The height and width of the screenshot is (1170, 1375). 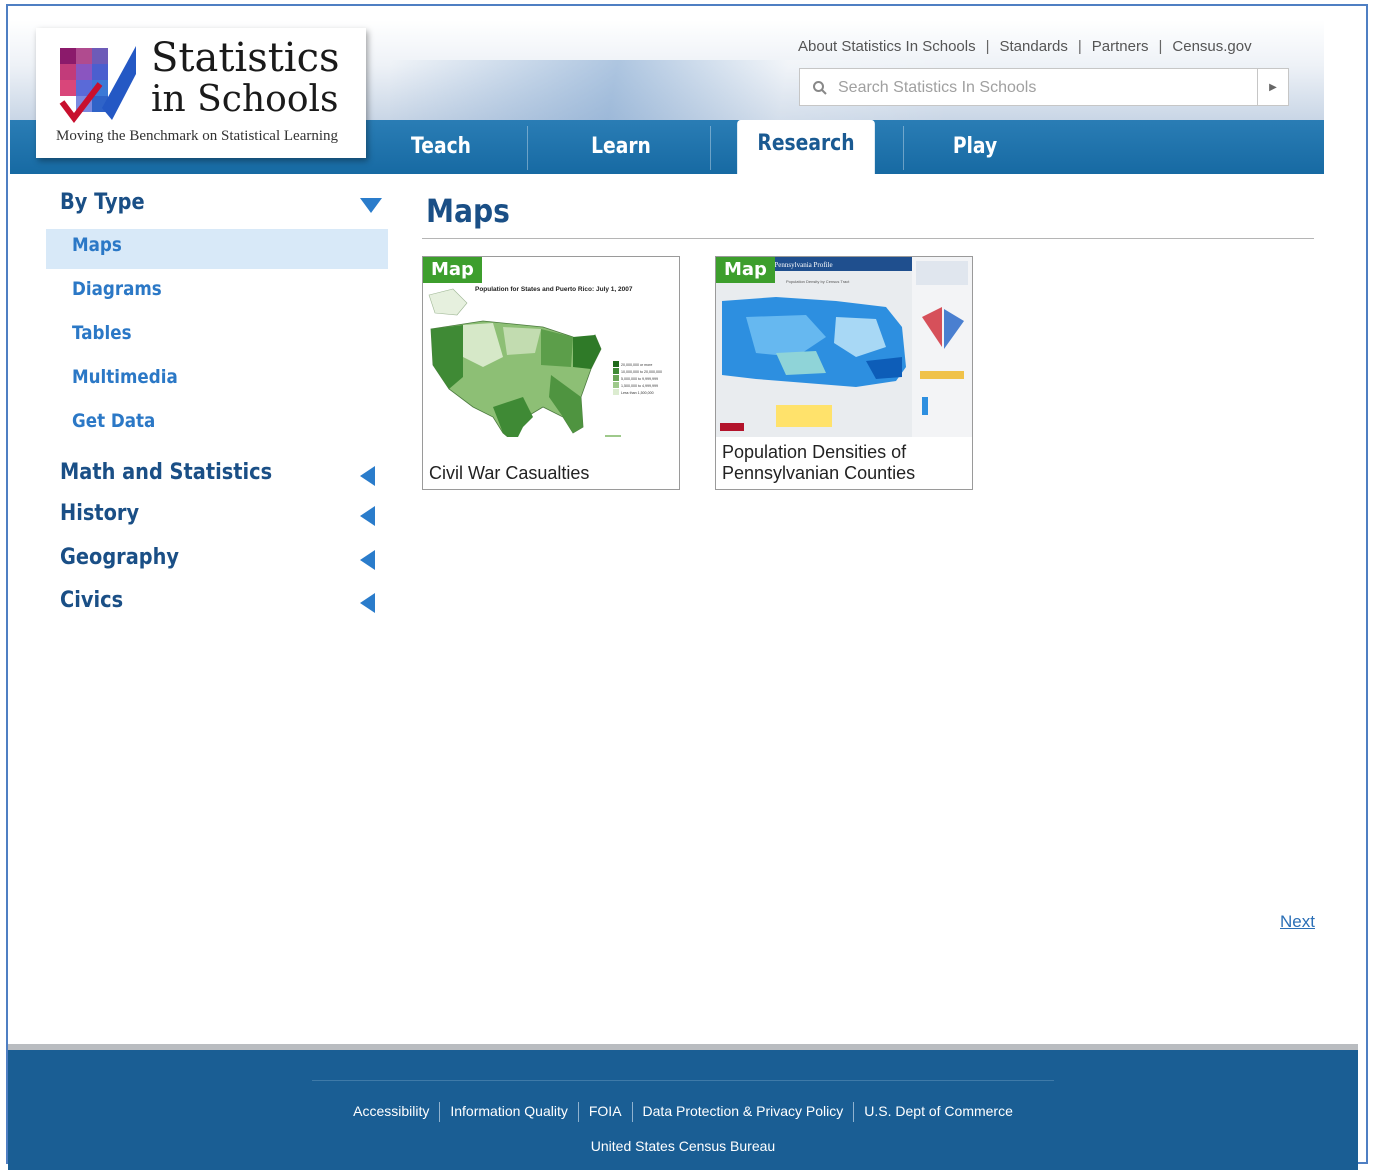 I want to click on sidebar-item-diagrams: Diagrams, so click(x=117, y=289).